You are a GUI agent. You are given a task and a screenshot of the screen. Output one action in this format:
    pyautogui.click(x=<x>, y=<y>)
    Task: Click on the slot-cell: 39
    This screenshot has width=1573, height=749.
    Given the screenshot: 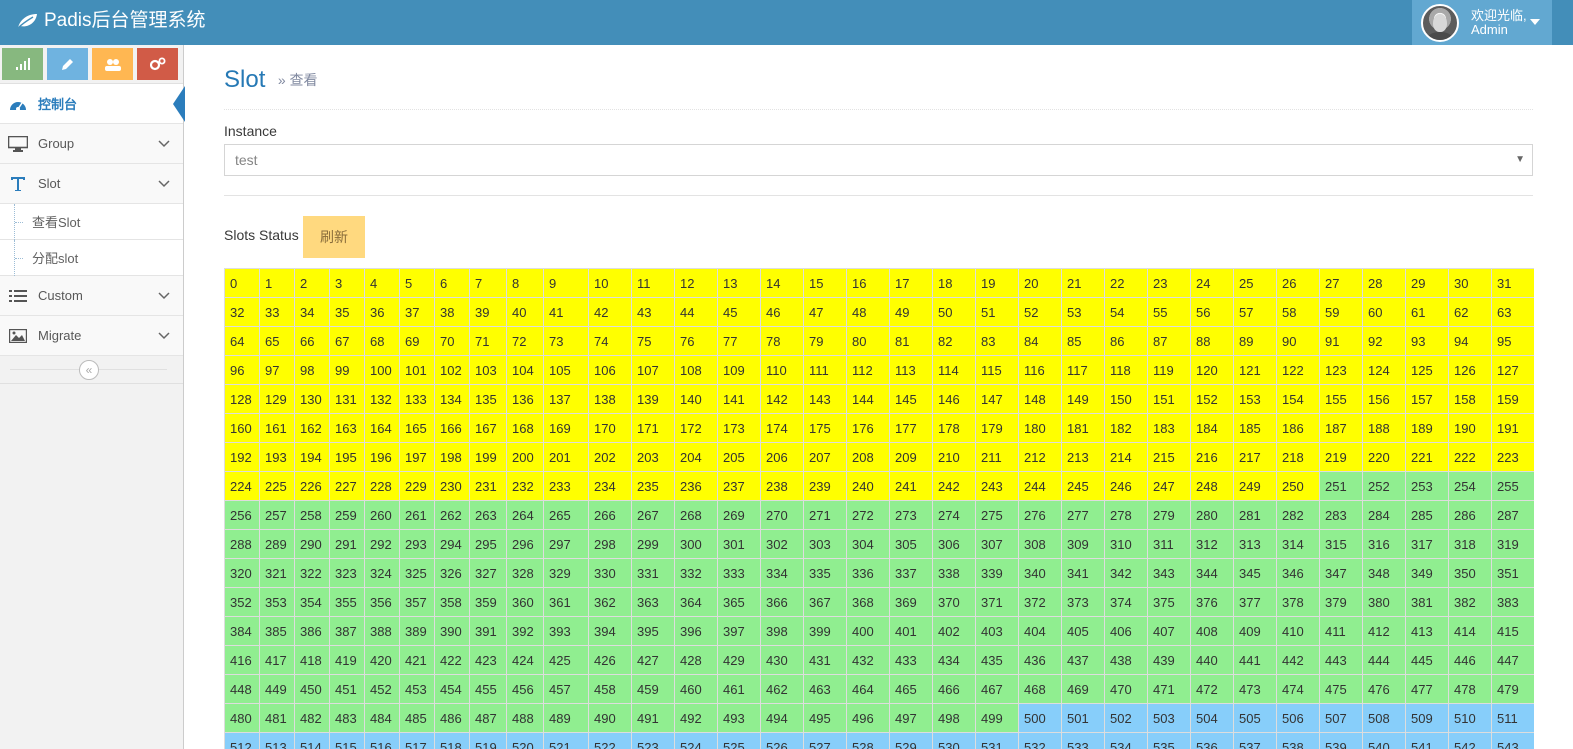 What is the action you would take?
    pyautogui.click(x=488, y=312)
    